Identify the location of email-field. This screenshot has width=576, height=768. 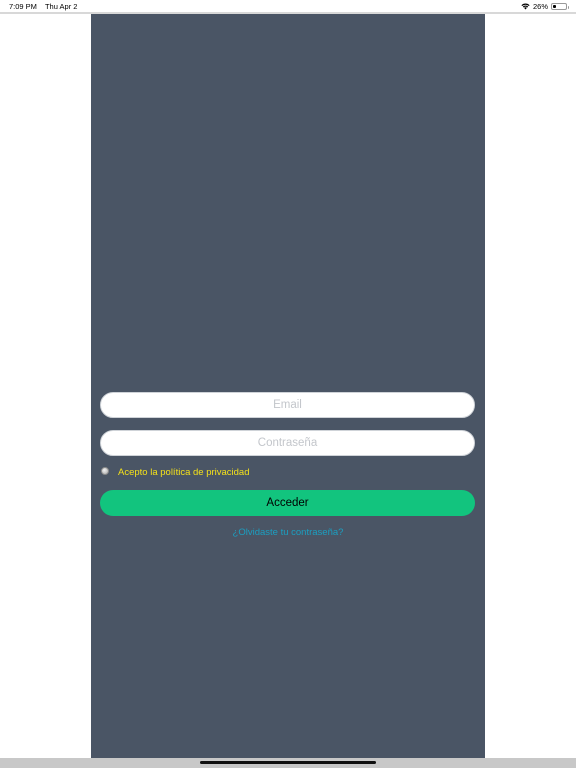
(287, 405).